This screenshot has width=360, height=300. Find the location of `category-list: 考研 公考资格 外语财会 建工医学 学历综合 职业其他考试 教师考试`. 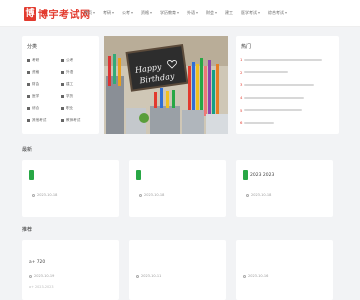

category-list: 考研 公考资格 外语财会 建工医学 学历综合 职业其他考试 教师考试 is located at coordinates (62, 90).